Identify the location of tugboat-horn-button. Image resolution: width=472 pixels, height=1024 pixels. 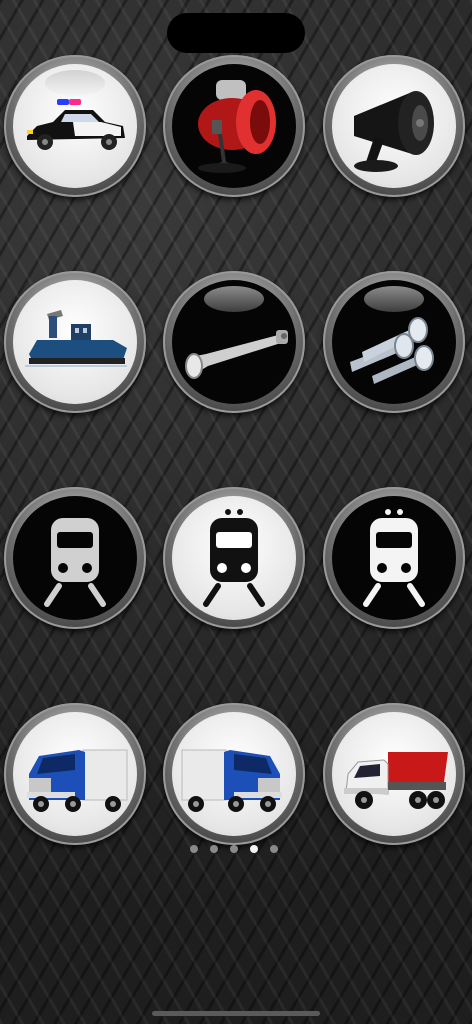
(75, 342).